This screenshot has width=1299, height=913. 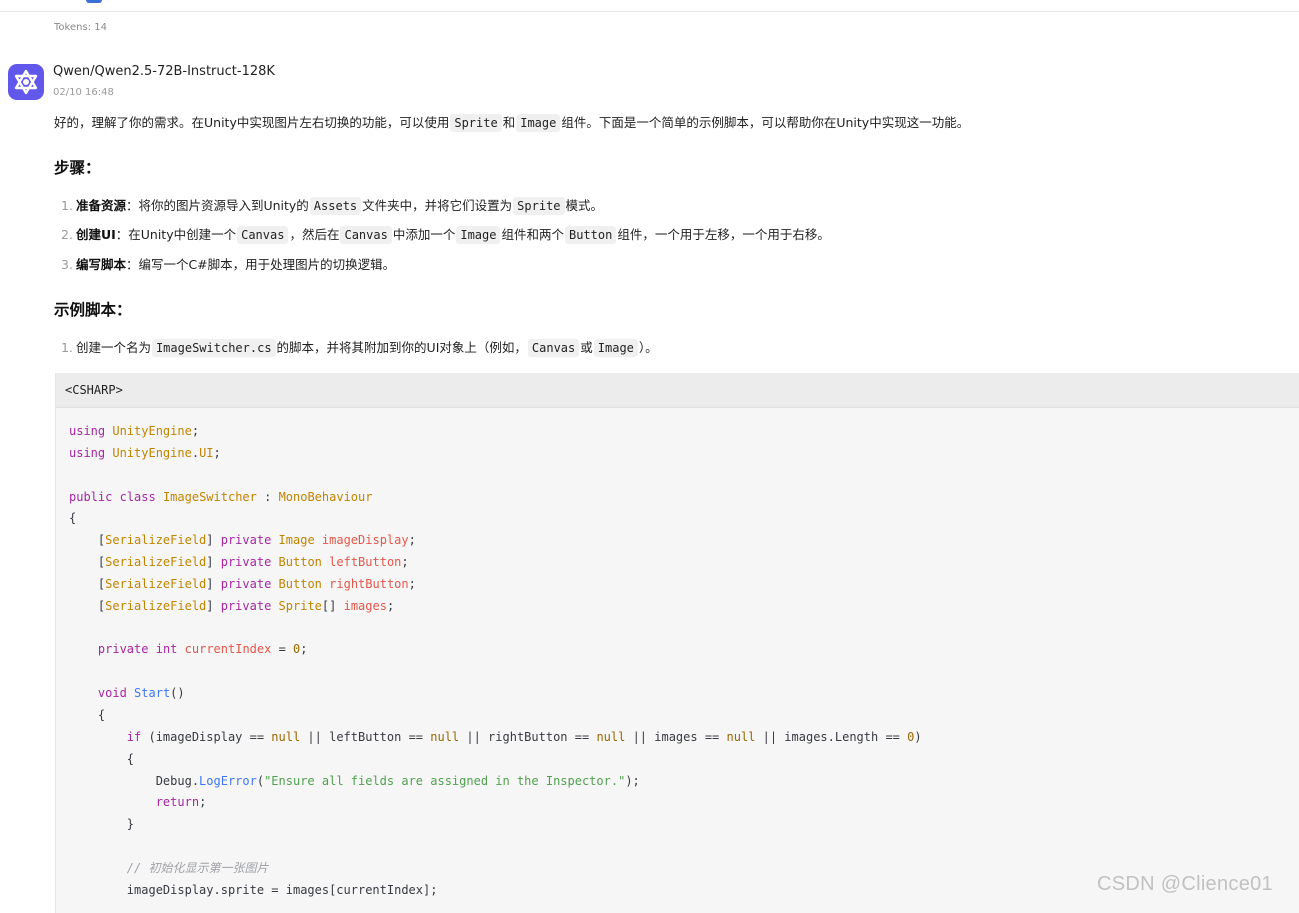 What do you see at coordinates (80, 27) in the screenshot?
I see `token-count: Tokens: 14` at bounding box center [80, 27].